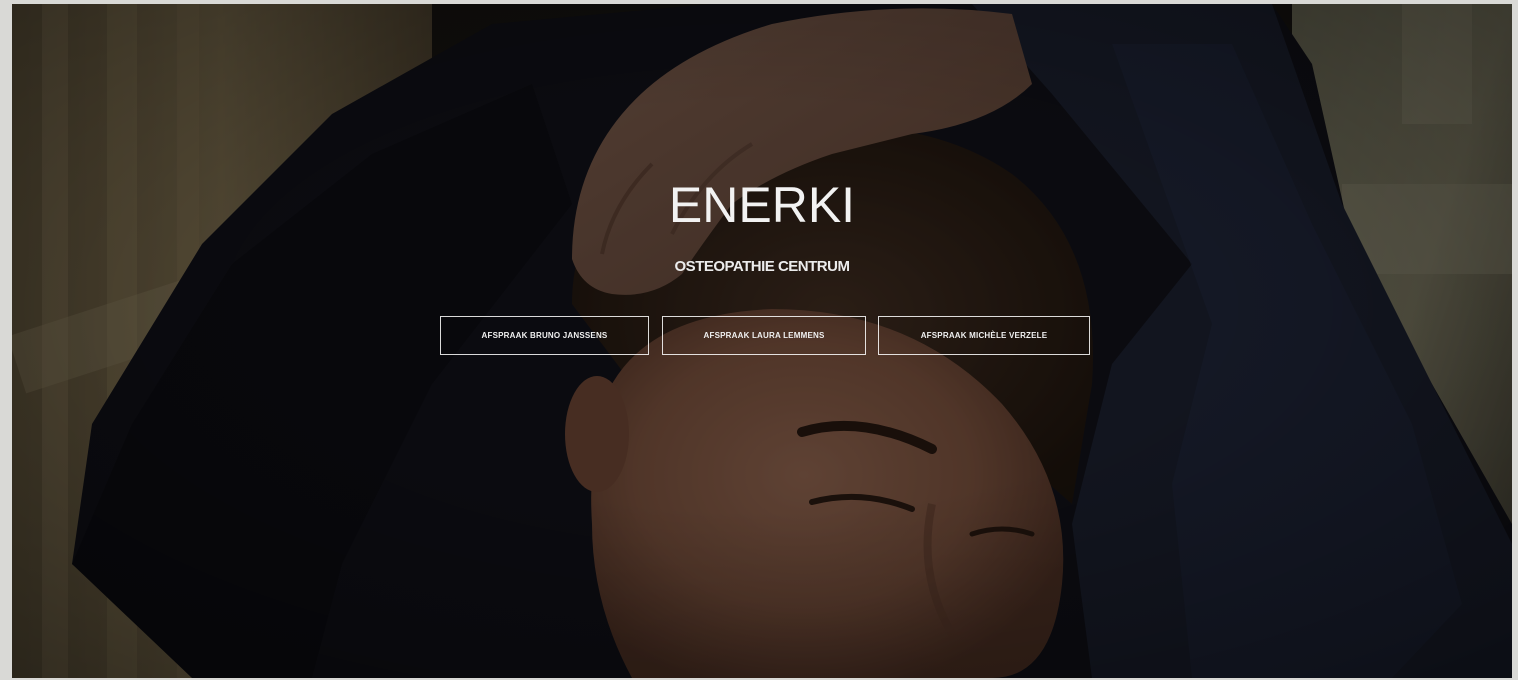 The image size is (1518, 680). What do you see at coordinates (764, 335) in the screenshot?
I see `appointment-laura-lemmens-button: AFSPRAAK LAURA LEMMENS` at bounding box center [764, 335].